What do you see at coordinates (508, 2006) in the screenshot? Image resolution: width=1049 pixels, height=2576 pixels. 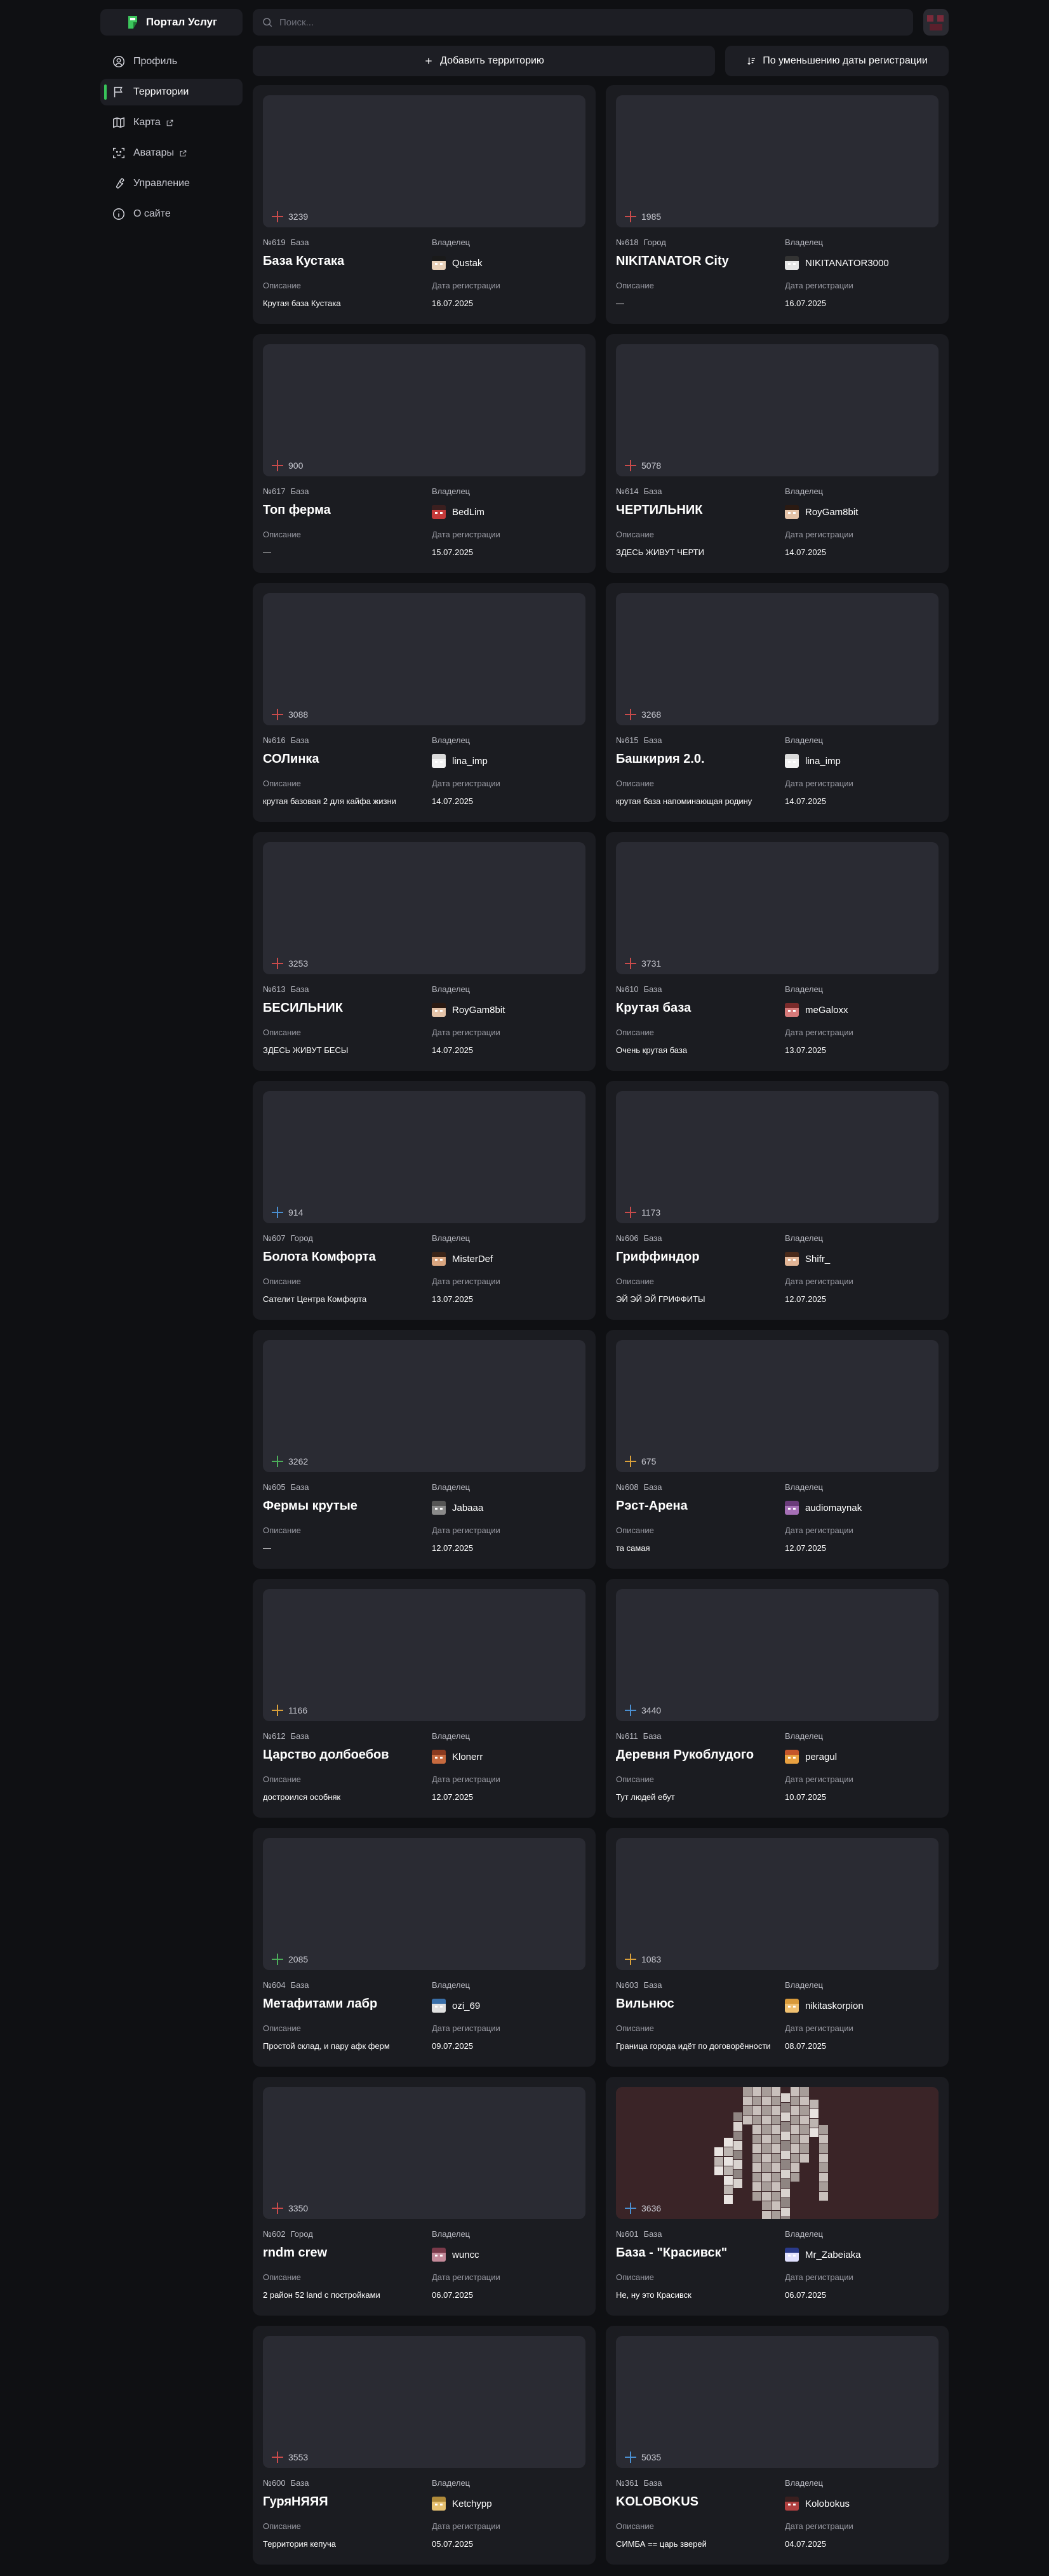 I see `owner: ozi_69` at bounding box center [508, 2006].